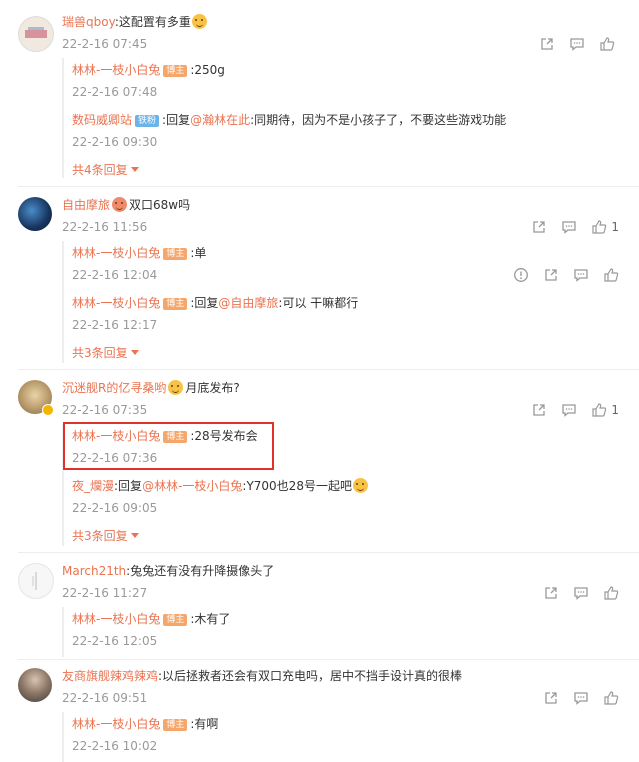 This screenshot has width=639, height=762. What do you see at coordinates (115, 142) in the screenshot?
I see `reply-time: 22-2-16 09:30` at bounding box center [115, 142].